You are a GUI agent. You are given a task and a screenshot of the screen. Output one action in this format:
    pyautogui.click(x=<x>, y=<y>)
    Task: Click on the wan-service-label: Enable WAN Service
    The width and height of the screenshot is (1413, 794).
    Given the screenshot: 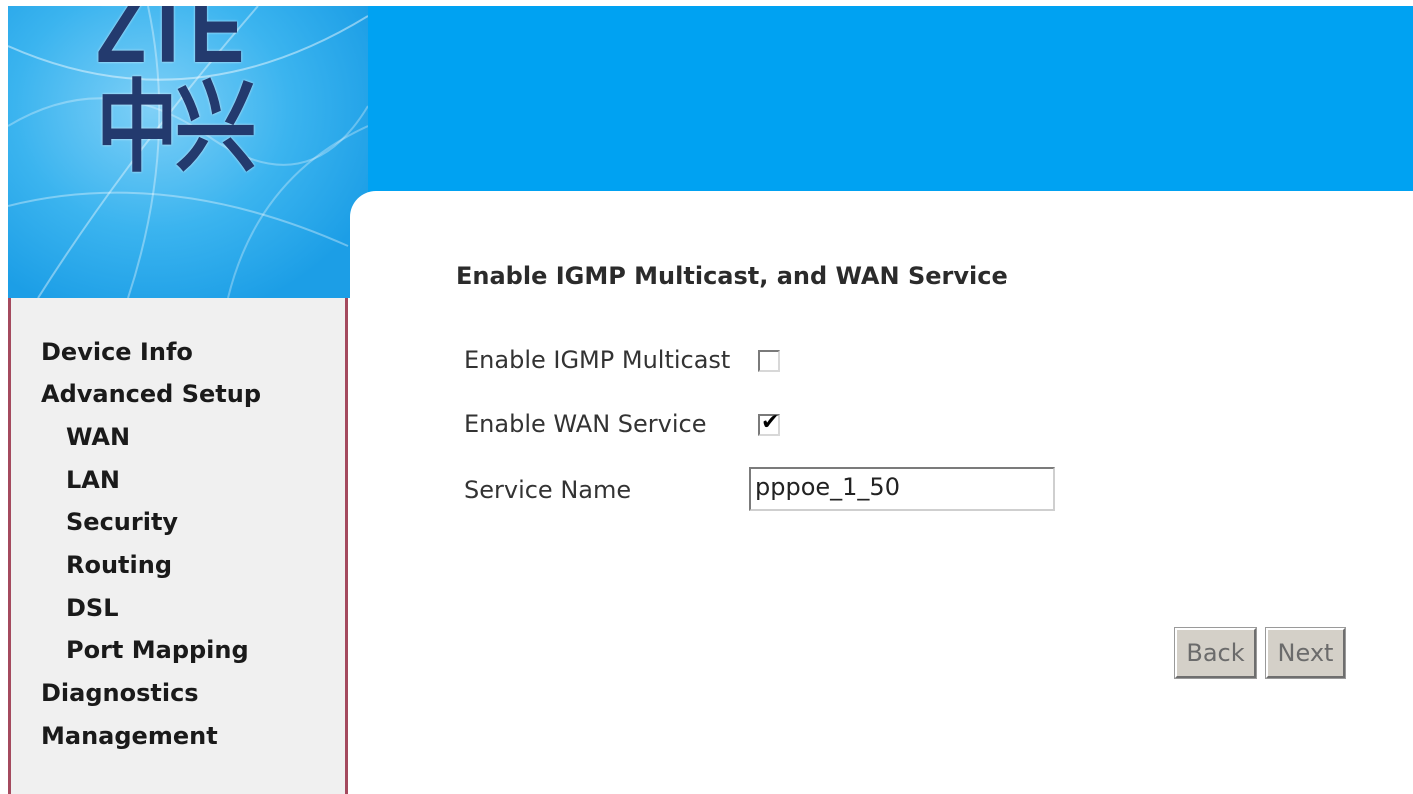 What is the action you would take?
    pyautogui.click(x=585, y=424)
    